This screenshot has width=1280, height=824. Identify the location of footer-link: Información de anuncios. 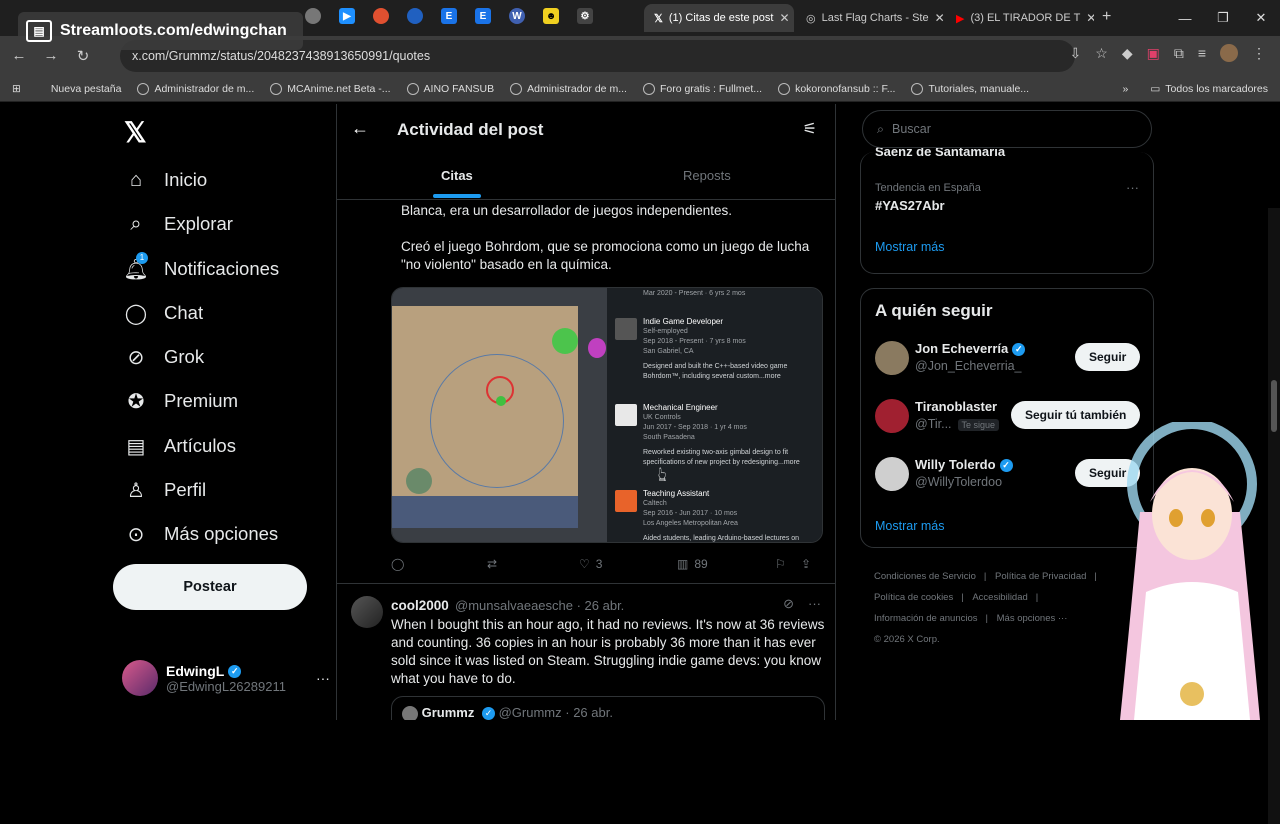
(926, 618).